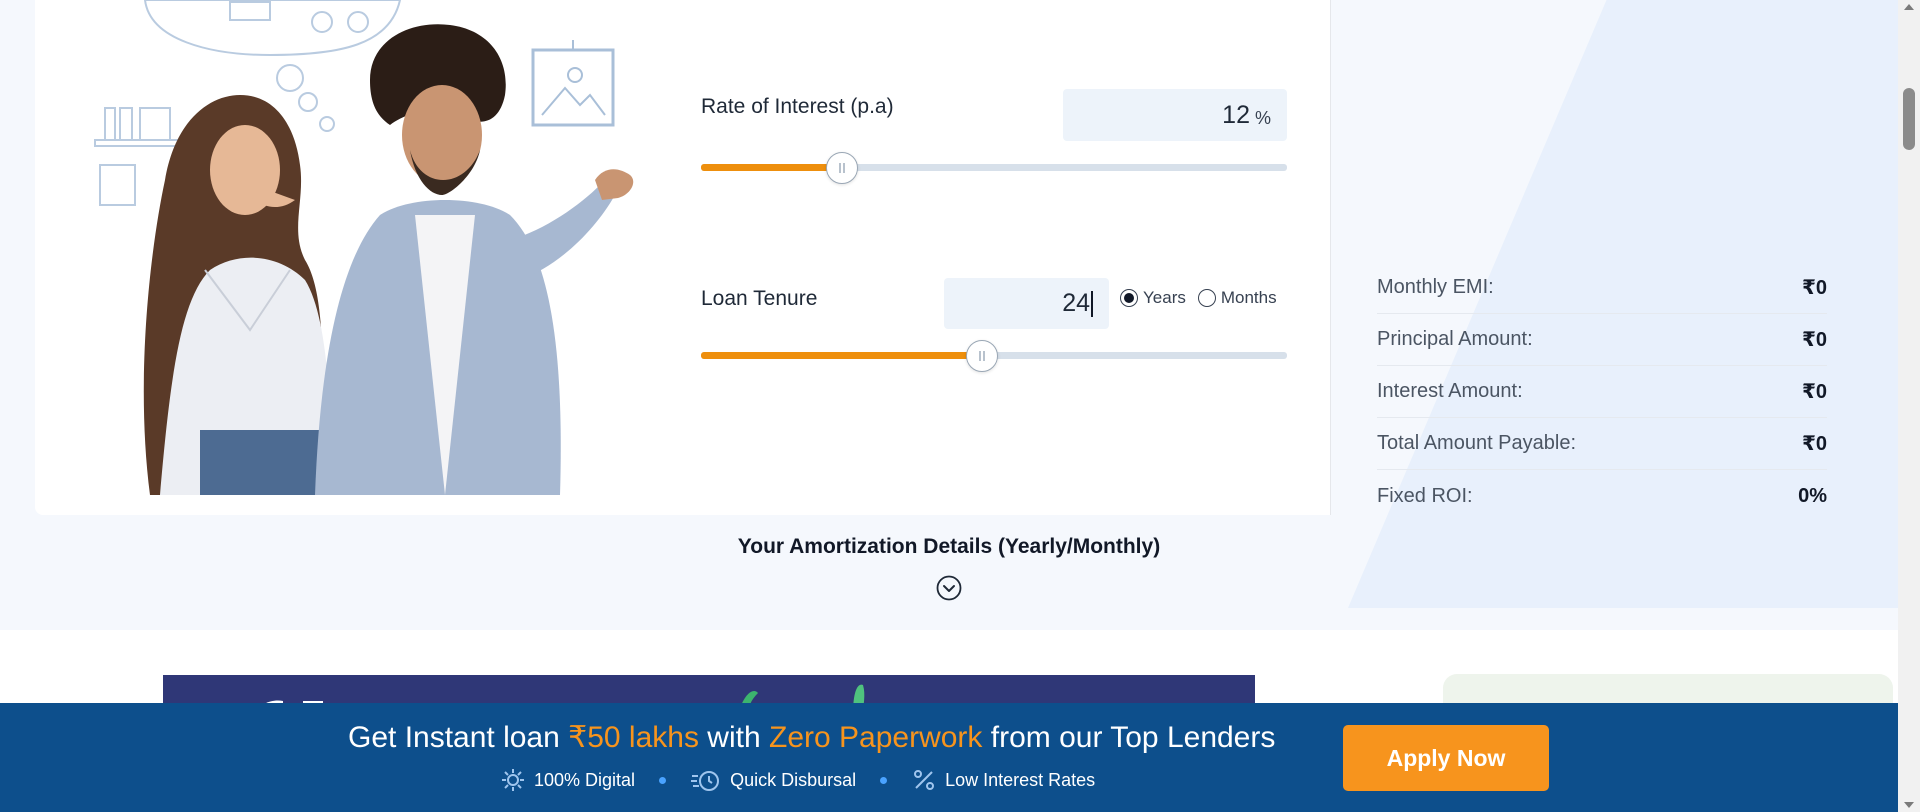 The image size is (1920, 812). I want to click on rate-slider-handle, so click(842, 168).